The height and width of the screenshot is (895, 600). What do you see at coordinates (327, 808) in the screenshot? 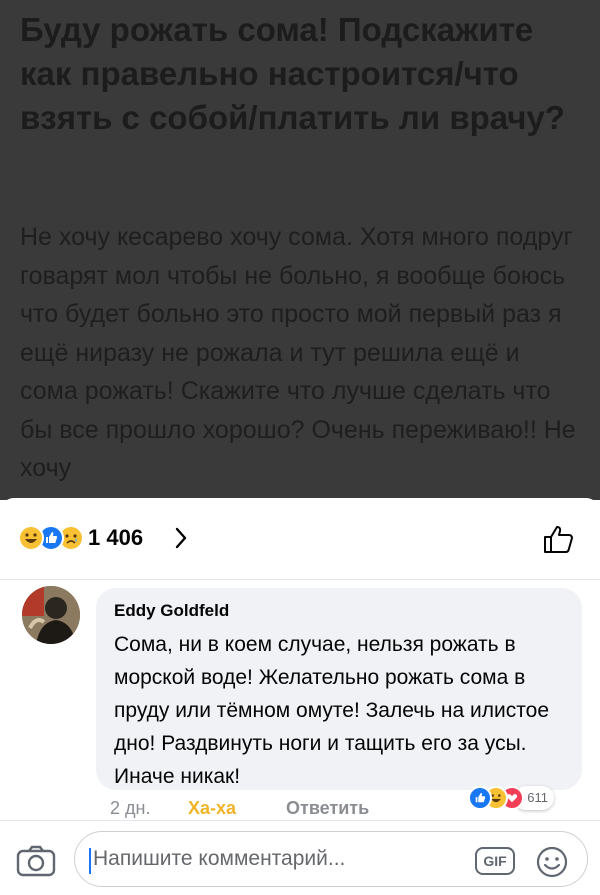
I see `reply-button: Ответить` at bounding box center [327, 808].